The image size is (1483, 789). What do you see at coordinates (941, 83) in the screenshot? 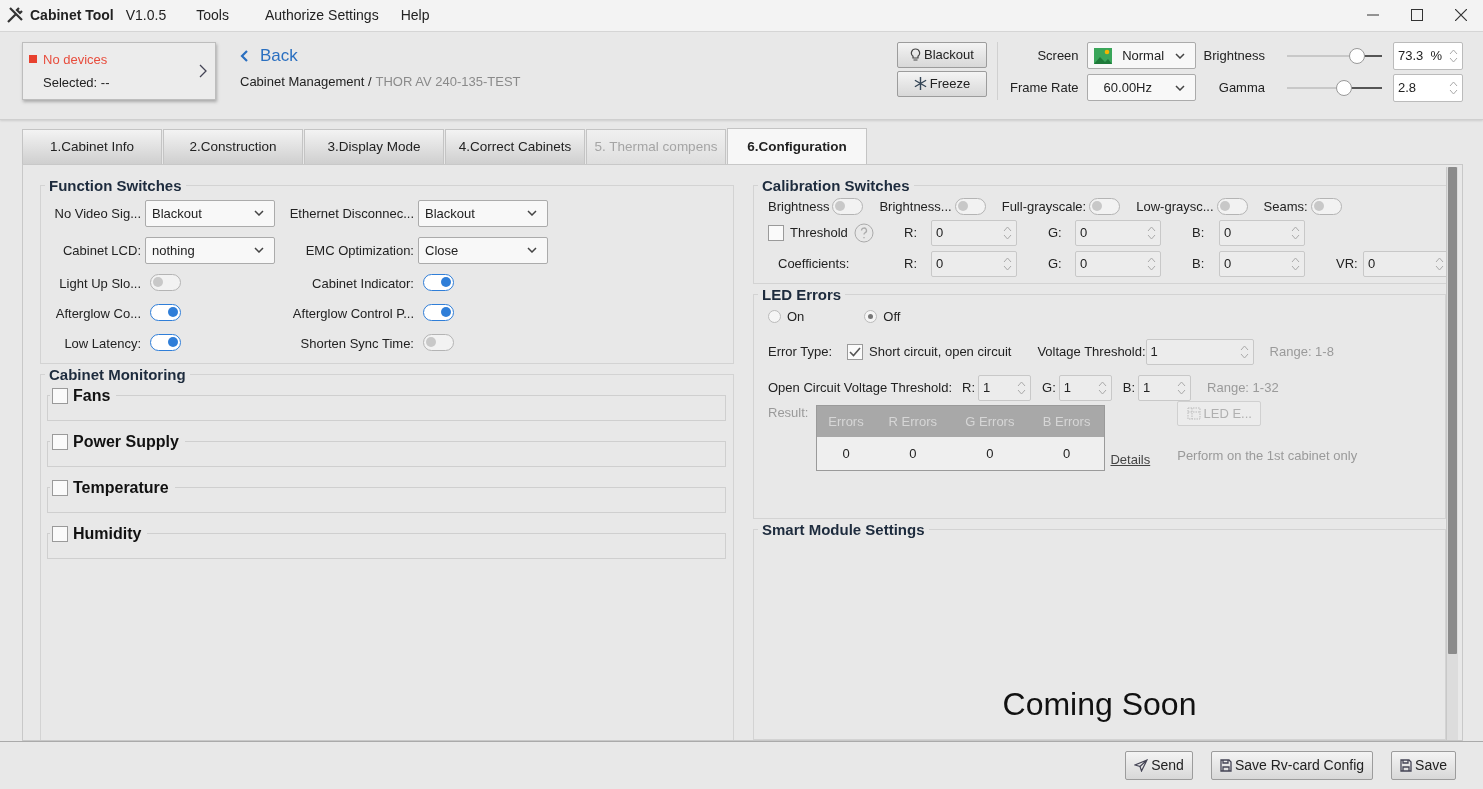
I see `freeze-button: Freeze` at bounding box center [941, 83].